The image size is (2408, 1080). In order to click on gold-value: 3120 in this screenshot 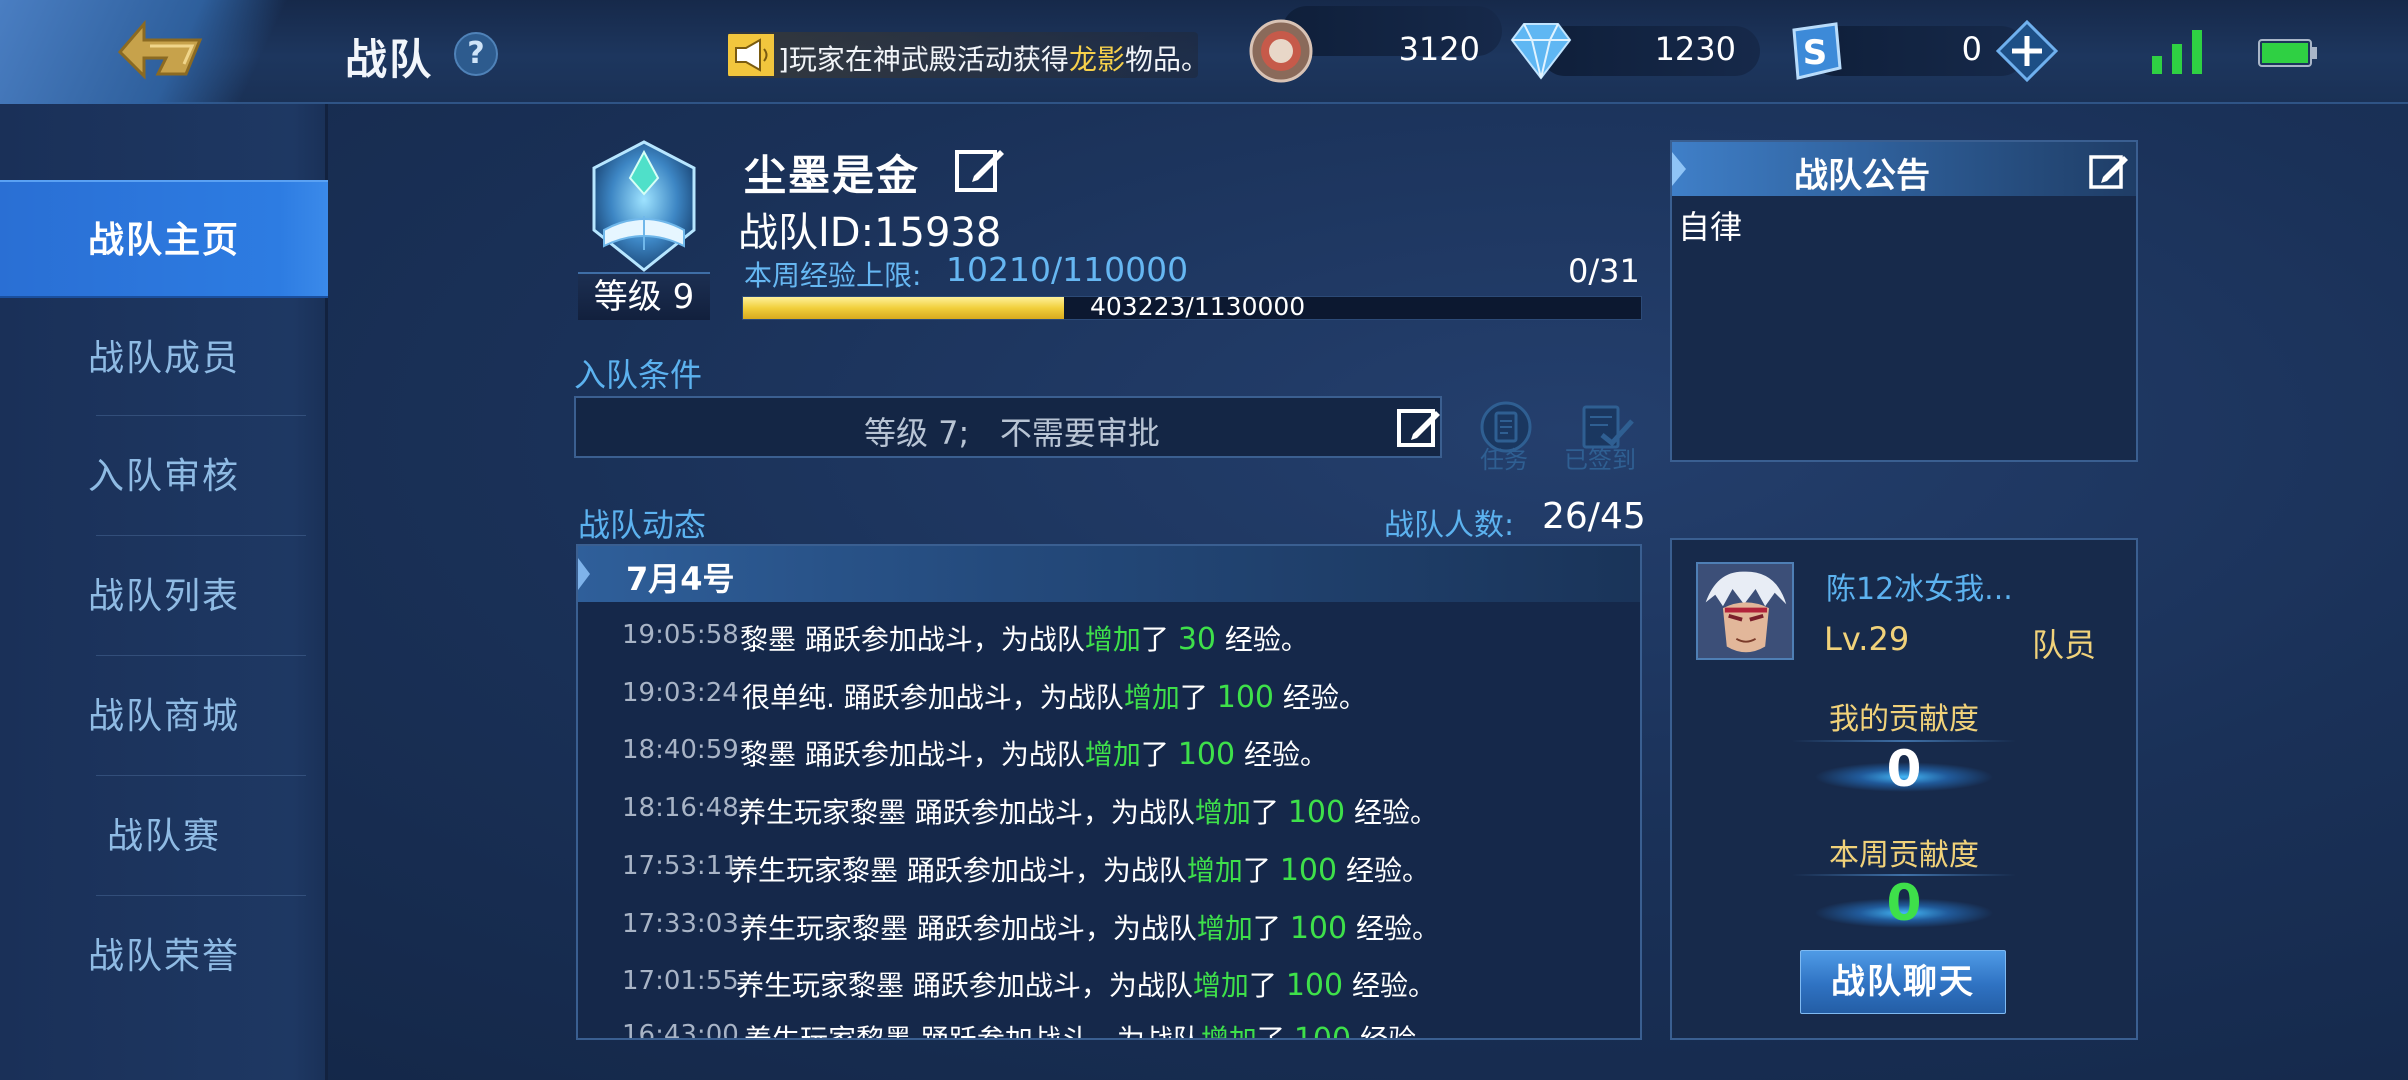, I will do `click(1439, 49)`.